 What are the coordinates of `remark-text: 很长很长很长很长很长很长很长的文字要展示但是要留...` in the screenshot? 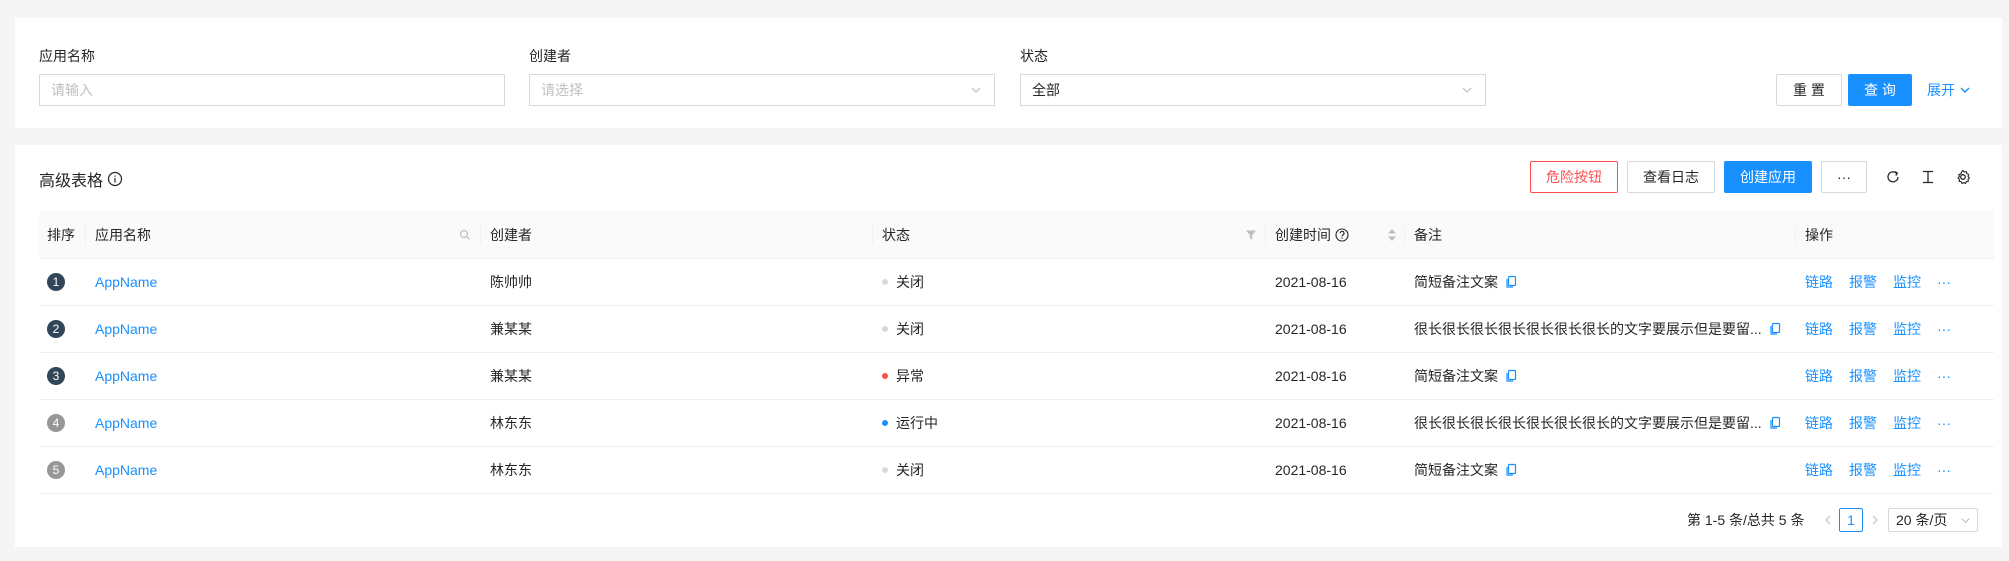 It's located at (1588, 423).